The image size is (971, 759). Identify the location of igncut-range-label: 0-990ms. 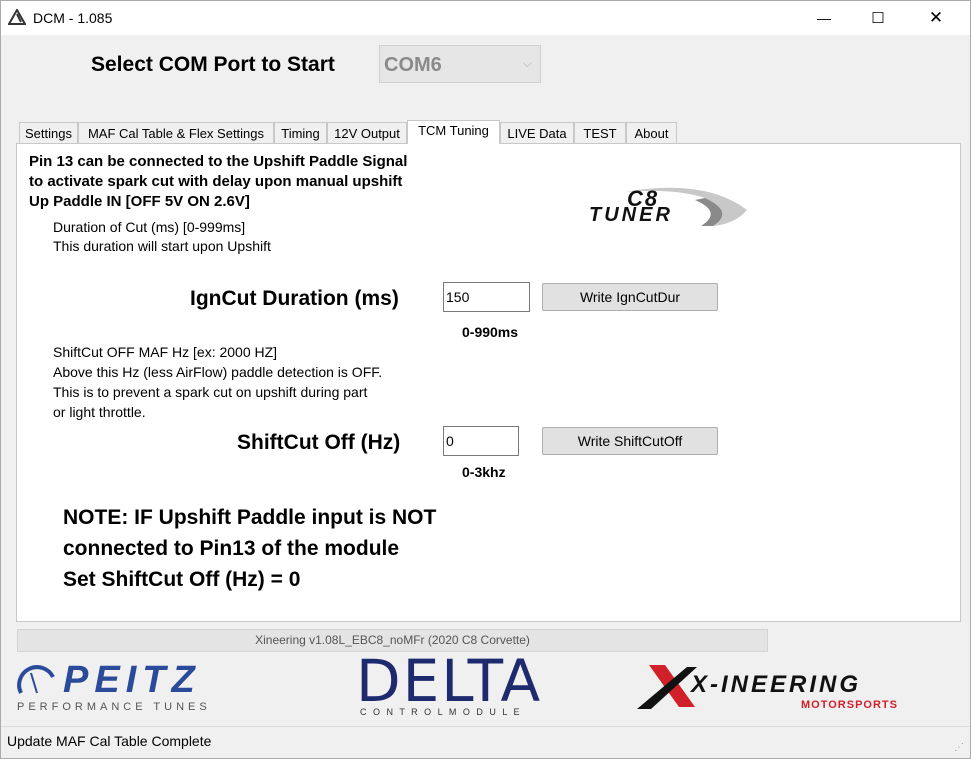
(490, 332).